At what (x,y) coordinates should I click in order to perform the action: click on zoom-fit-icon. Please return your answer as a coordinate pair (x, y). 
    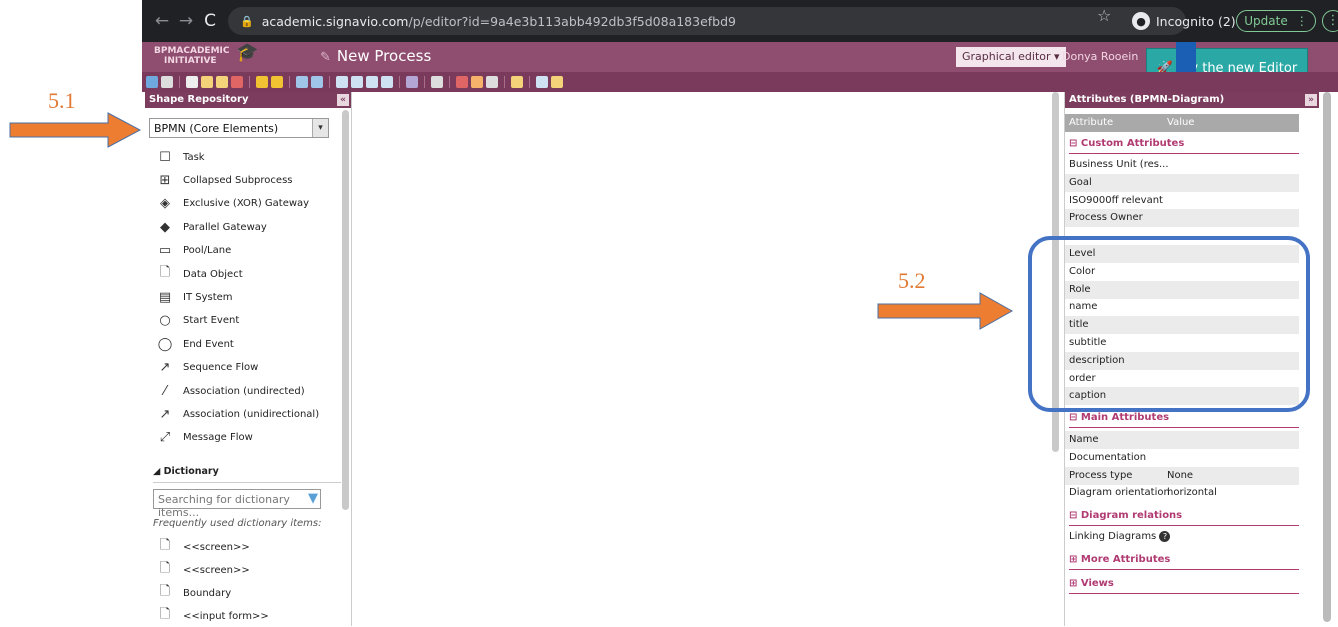
    Looking at the image, I should click on (372, 82).